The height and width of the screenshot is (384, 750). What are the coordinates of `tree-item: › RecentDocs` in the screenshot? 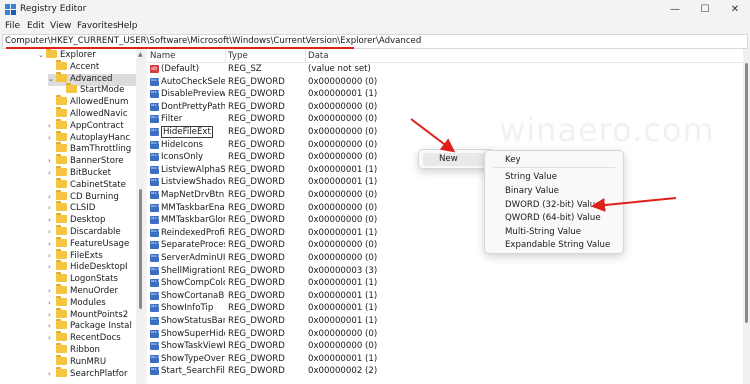 It's located at (92, 338).